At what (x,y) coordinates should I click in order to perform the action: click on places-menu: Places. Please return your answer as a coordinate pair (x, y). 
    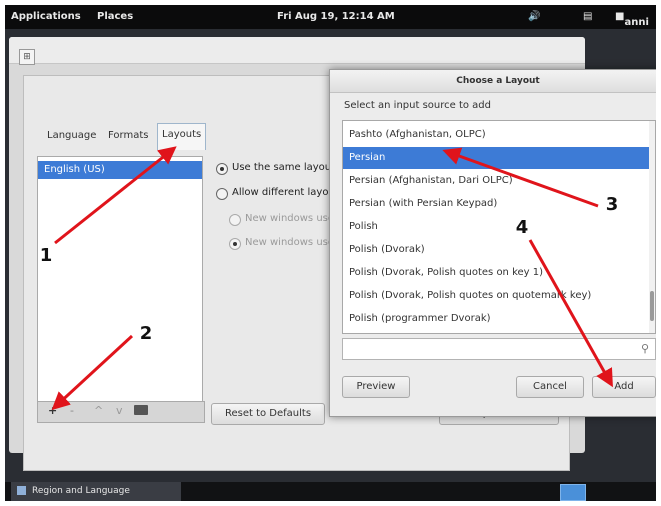
    Looking at the image, I should click on (115, 16).